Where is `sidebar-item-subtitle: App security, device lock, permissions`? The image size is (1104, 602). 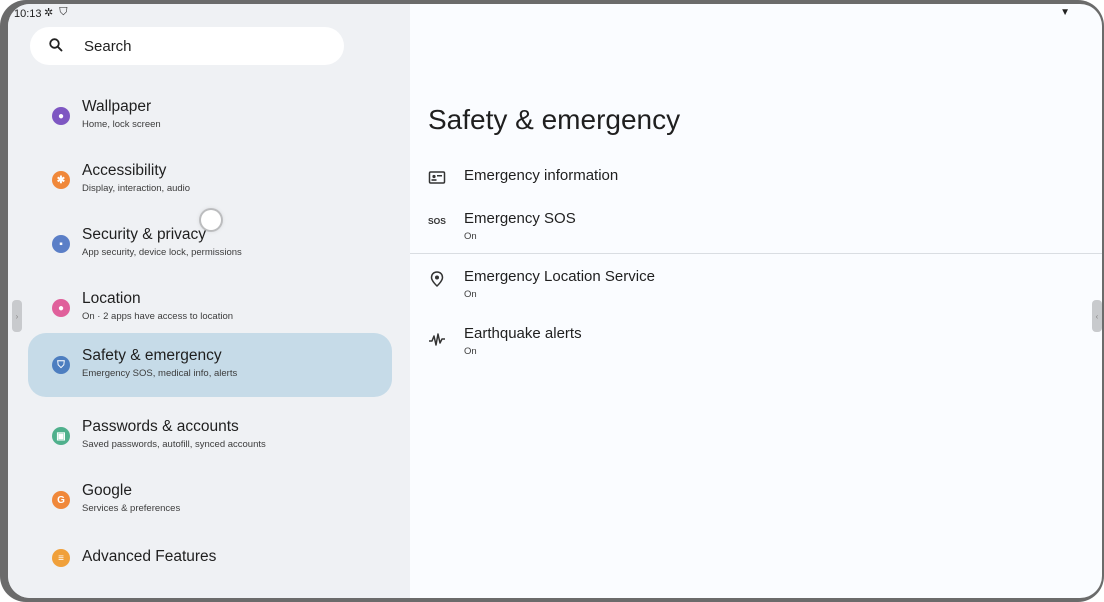 sidebar-item-subtitle: App security, device lock, permissions is located at coordinates (162, 252).